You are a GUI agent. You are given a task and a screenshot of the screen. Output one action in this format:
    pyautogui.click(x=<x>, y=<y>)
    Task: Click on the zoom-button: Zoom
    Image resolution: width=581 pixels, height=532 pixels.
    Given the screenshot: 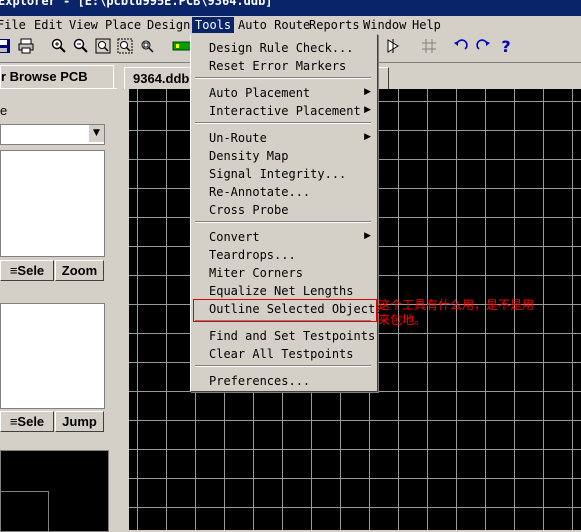 What is the action you would take?
    pyautogui.click(x=79, y=270)
    